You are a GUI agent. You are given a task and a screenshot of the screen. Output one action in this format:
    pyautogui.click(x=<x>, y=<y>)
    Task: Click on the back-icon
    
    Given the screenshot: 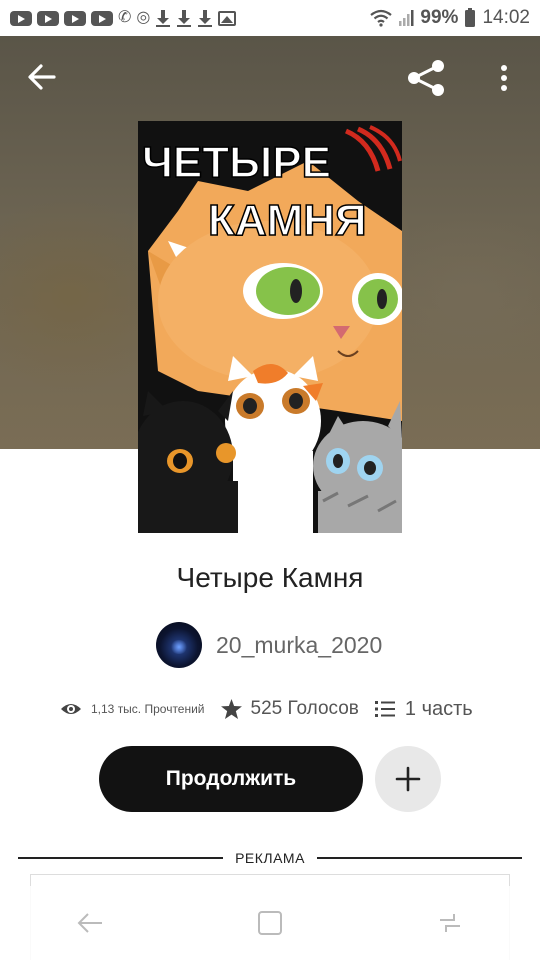 What is the action you would take?
    pyautogui.click(x=89, y=923)
    